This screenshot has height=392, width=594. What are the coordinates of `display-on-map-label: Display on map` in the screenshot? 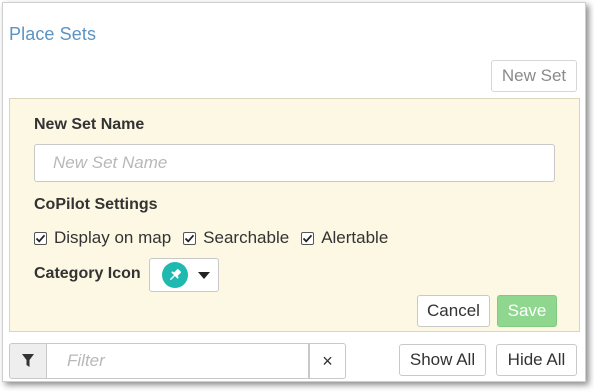 It's located at (113, 237).